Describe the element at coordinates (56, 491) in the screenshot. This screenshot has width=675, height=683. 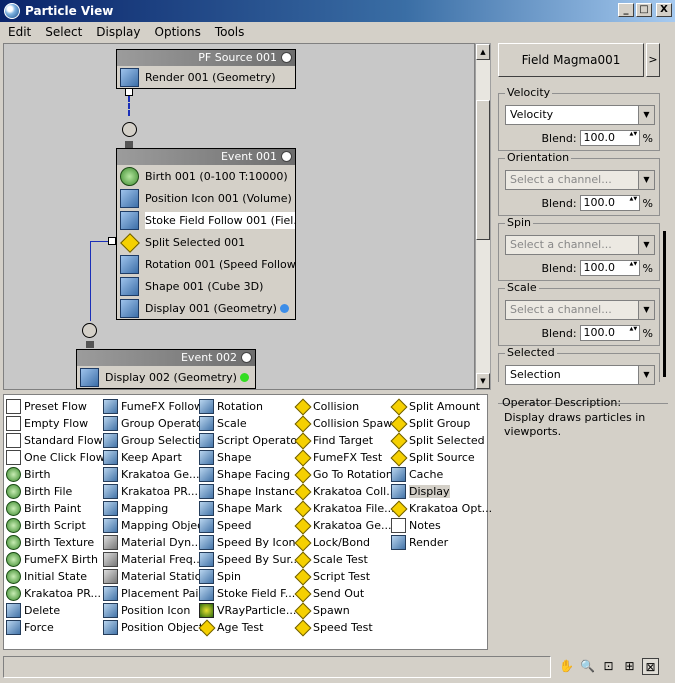
I see `depot-item: Birth File` at that location.